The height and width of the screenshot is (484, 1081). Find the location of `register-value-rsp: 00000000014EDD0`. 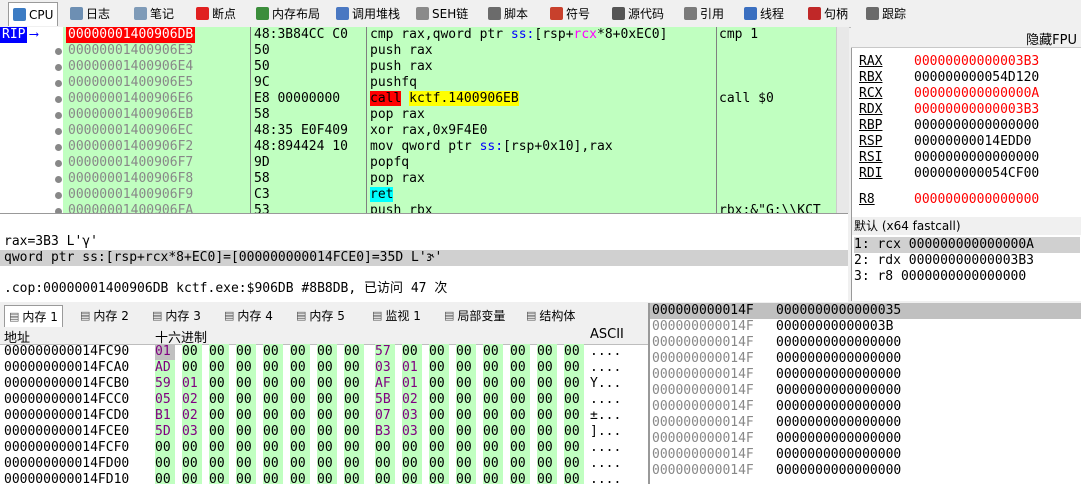

register-value-rsp: 00000000014EDD0 is located at coordinates (972, 142).